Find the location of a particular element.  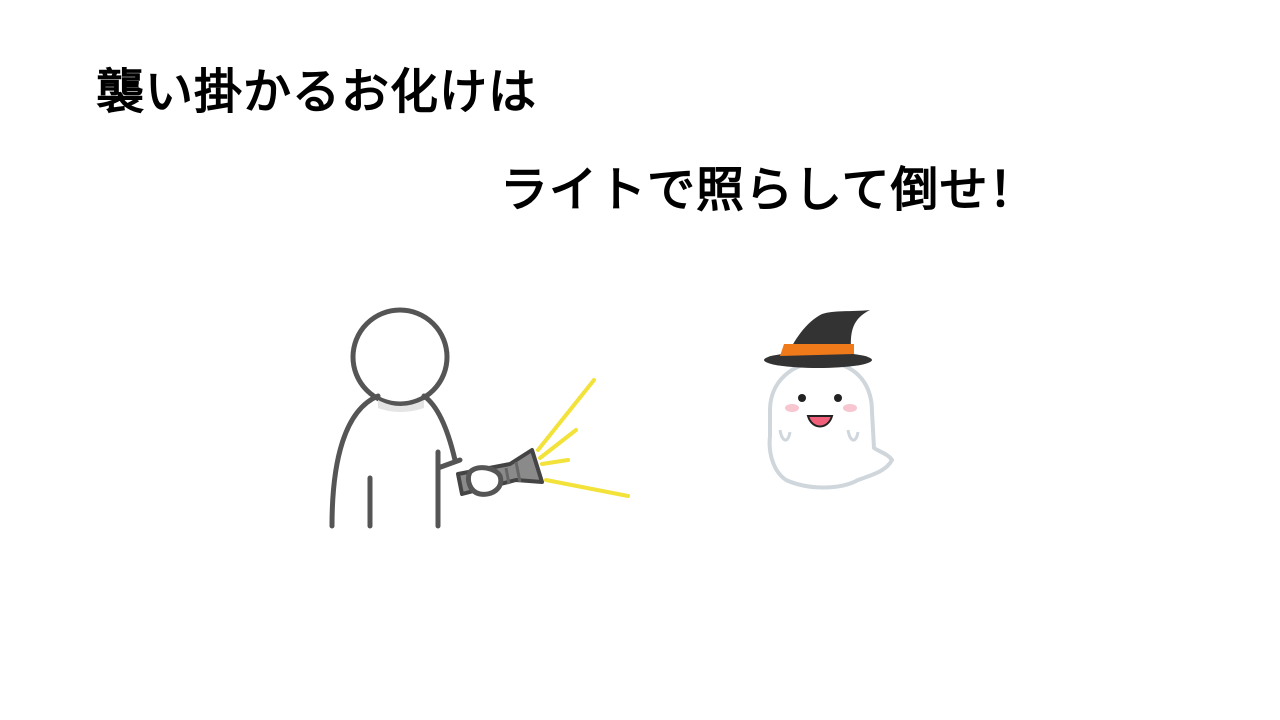

ghost-right-eye is located at coordinates (838, 398).